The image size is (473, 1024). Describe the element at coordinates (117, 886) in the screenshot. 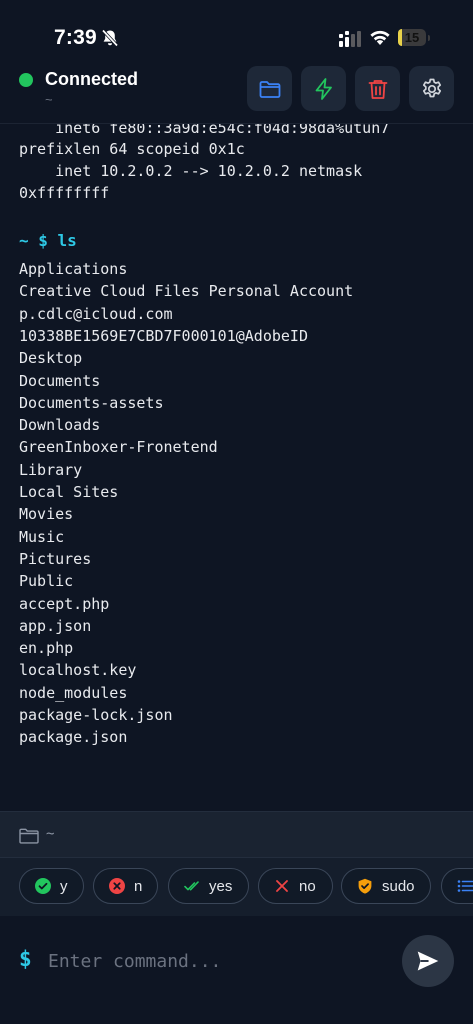

I see `x-circle-icon` at that location.